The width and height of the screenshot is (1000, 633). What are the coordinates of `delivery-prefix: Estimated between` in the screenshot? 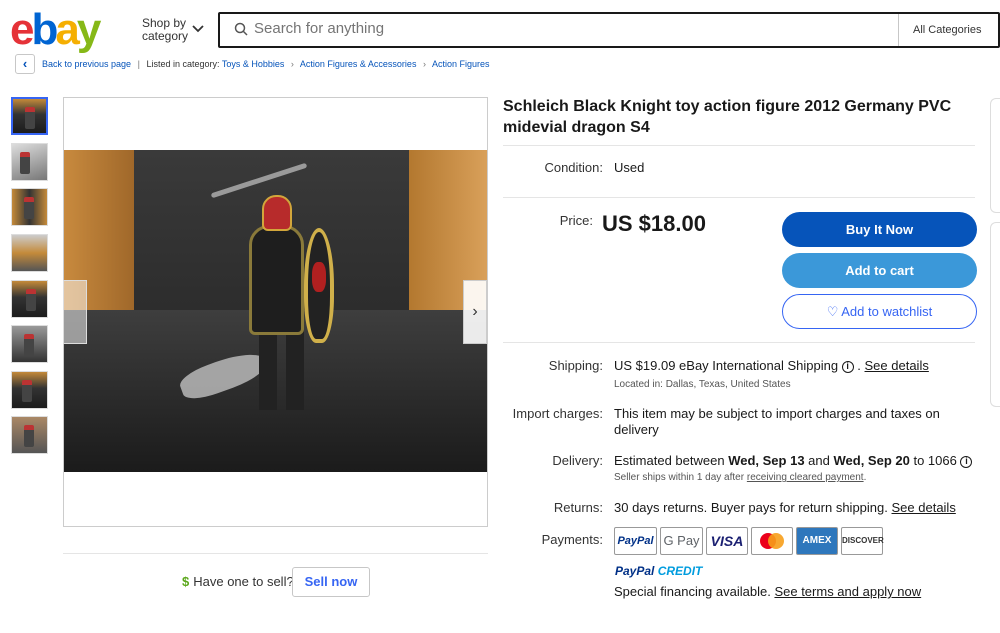 It's located at (669, 460).